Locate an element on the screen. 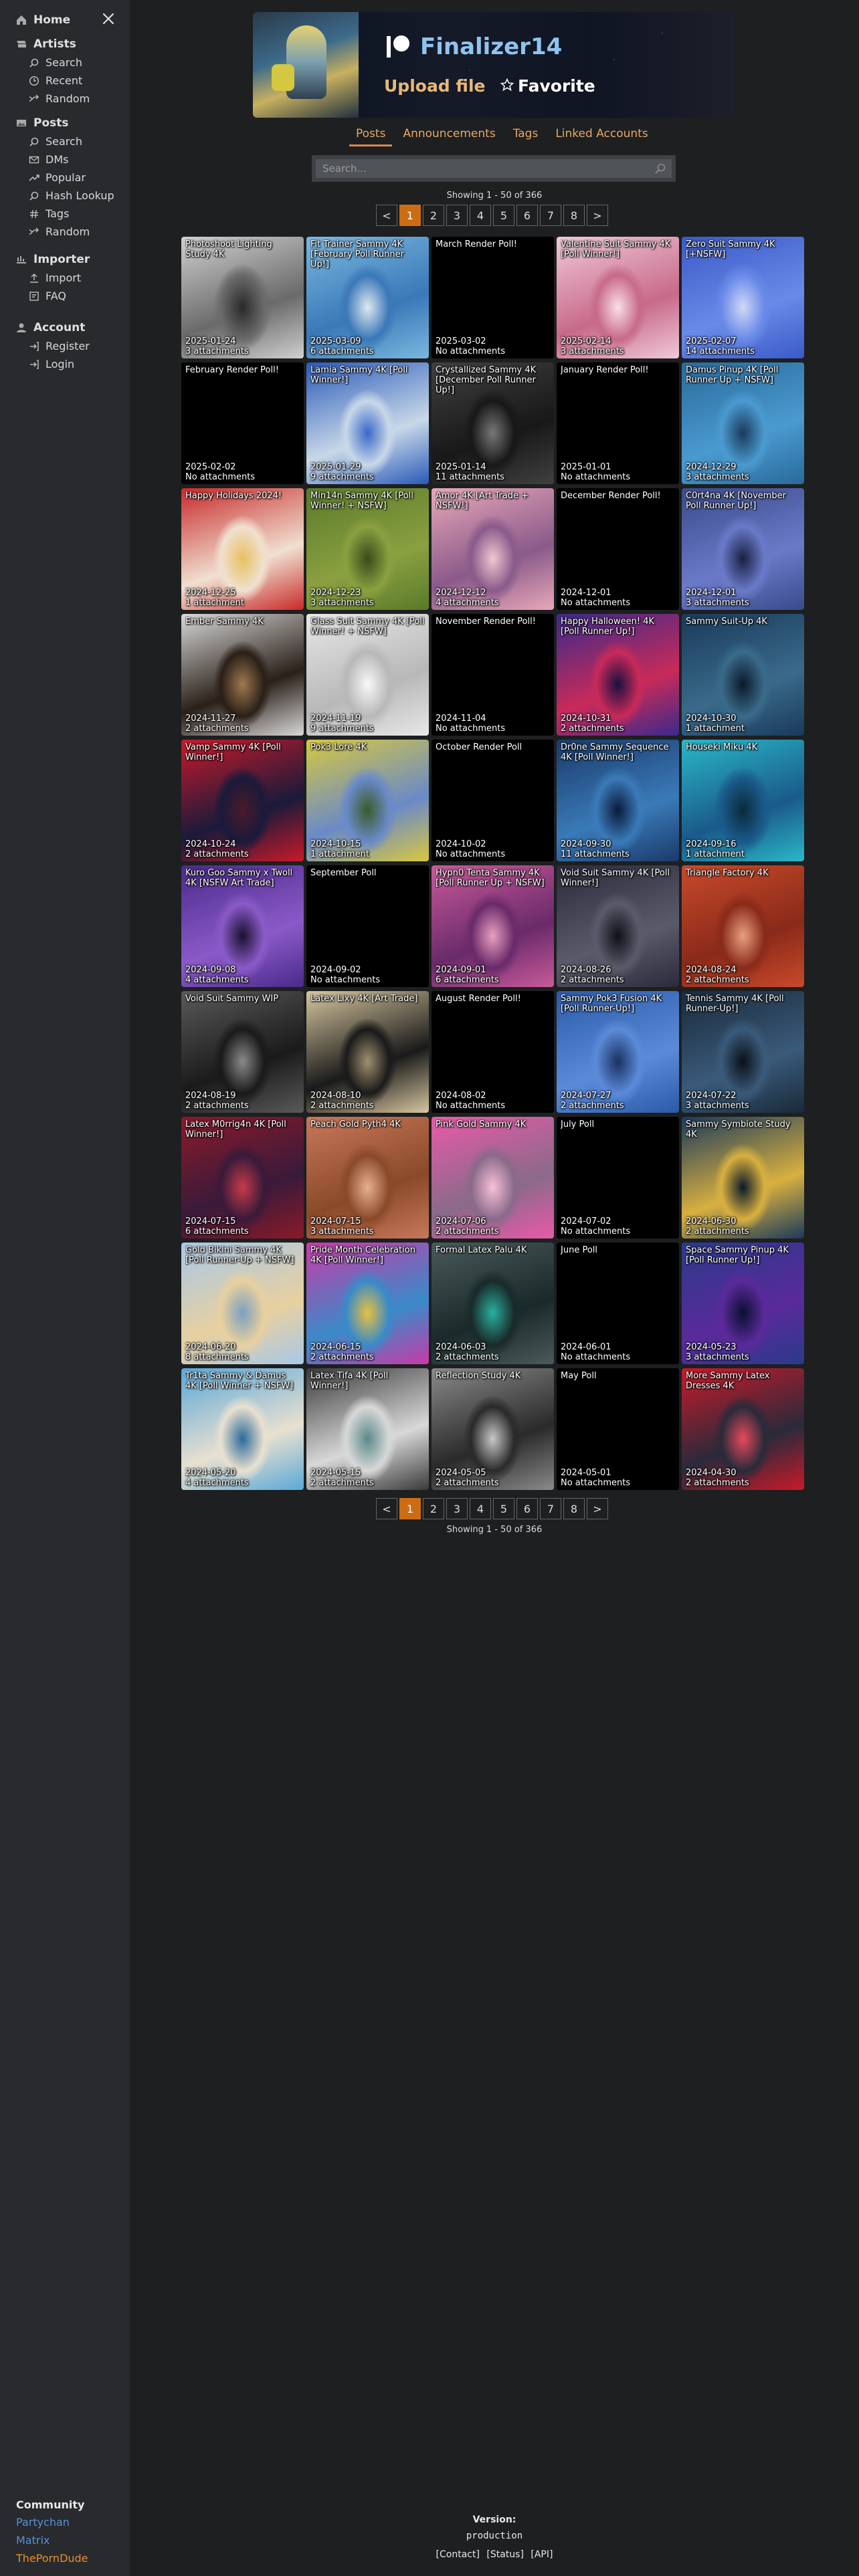  tab-linked-accounts: Linked Accounts is located at coordinates (601, 136).